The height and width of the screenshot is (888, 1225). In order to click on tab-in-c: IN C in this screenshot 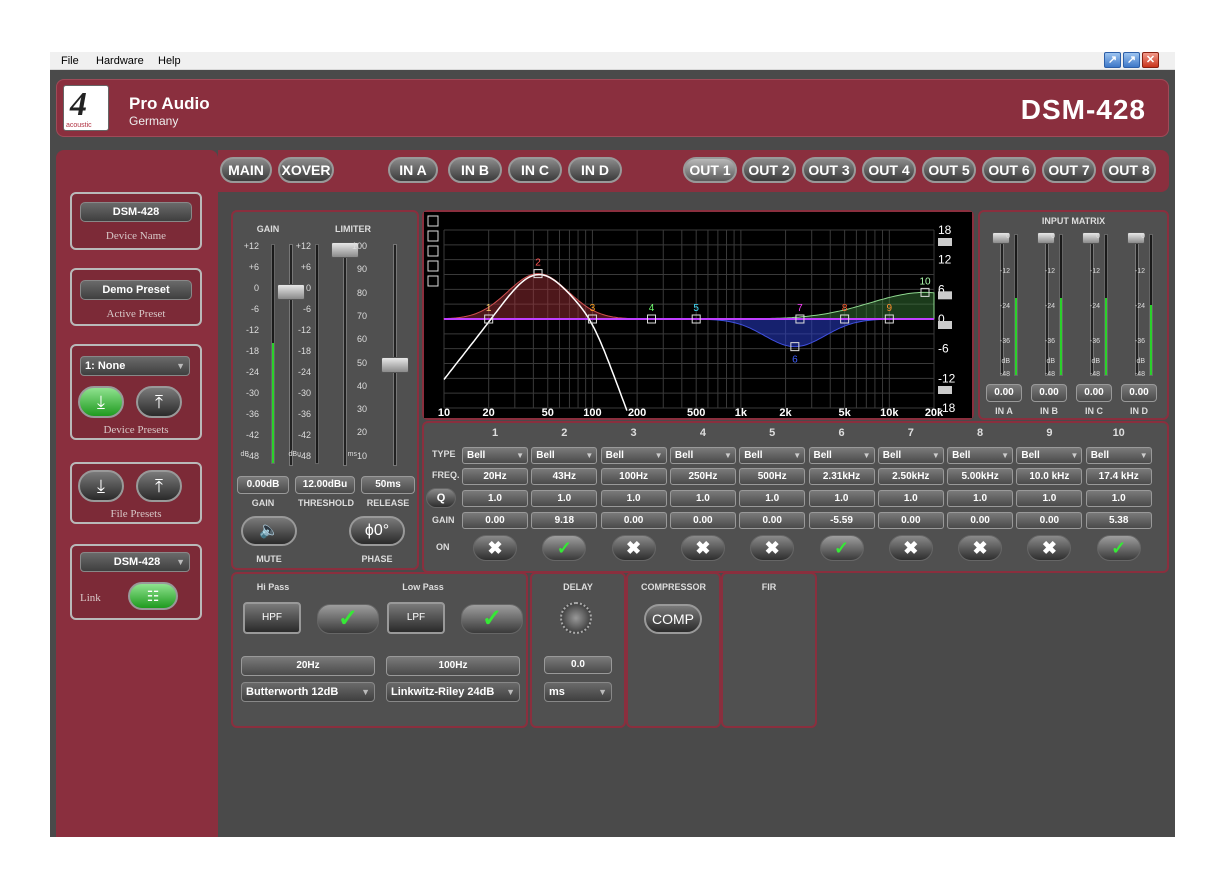, I will do `click(535, 170)`.